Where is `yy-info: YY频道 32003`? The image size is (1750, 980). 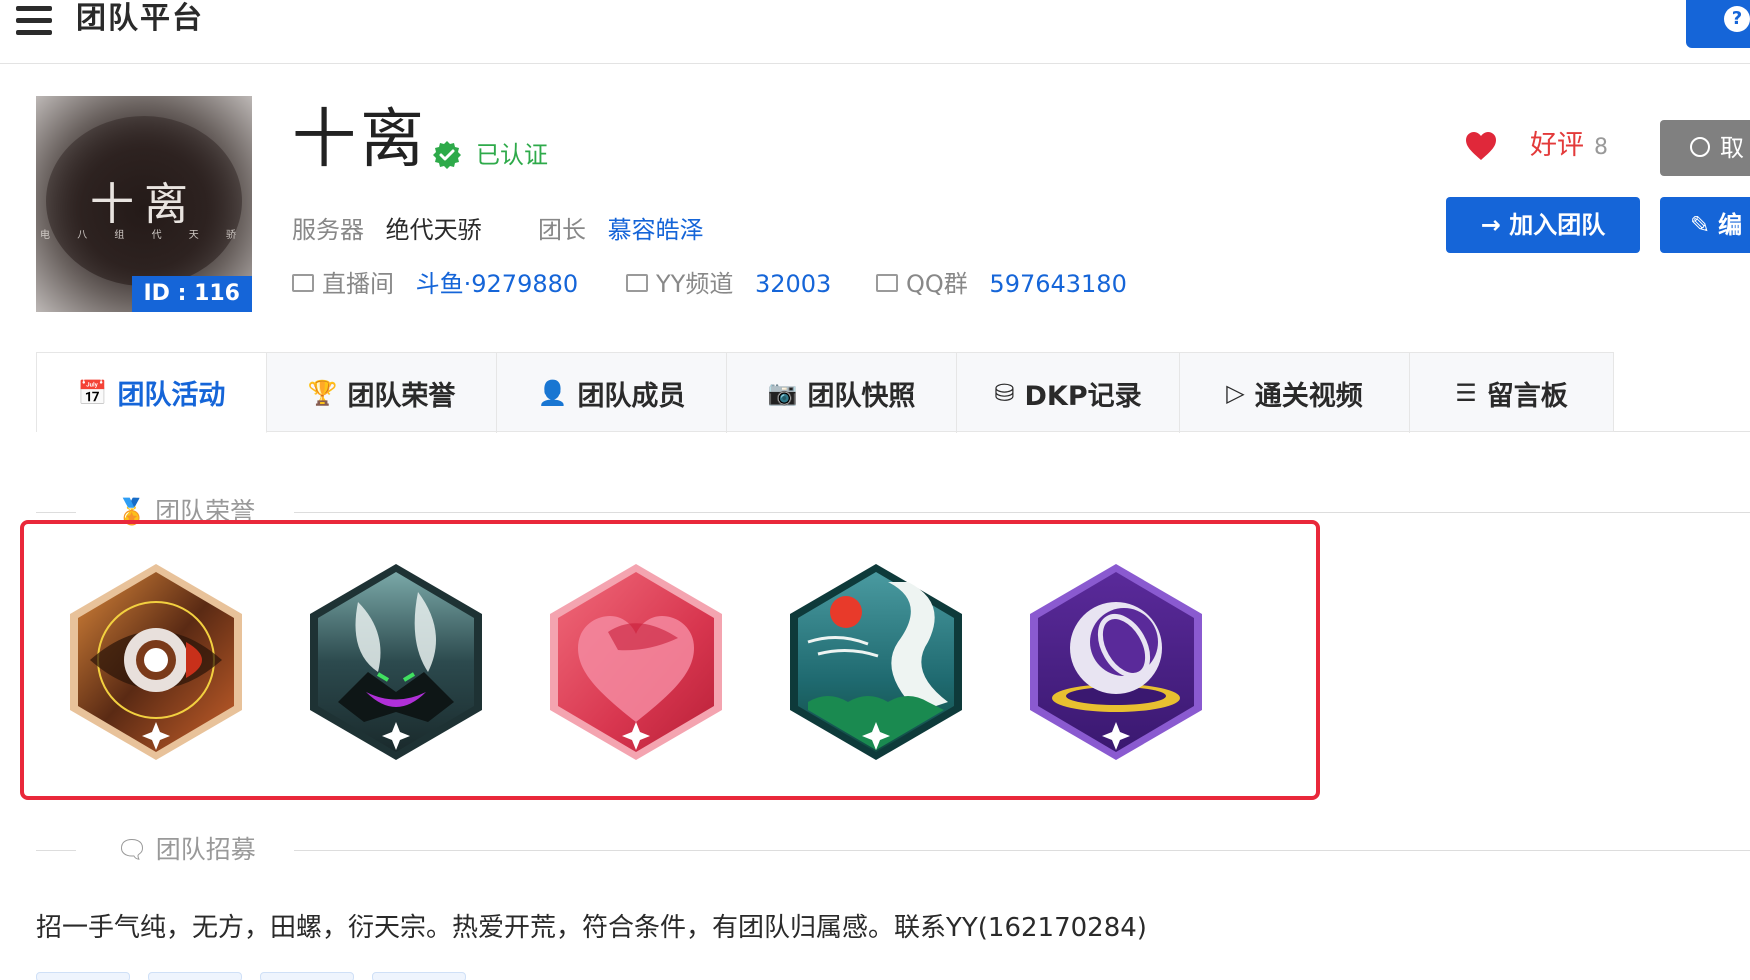 yy-info: YY频道 32003 is located at coordinates (728, 284).